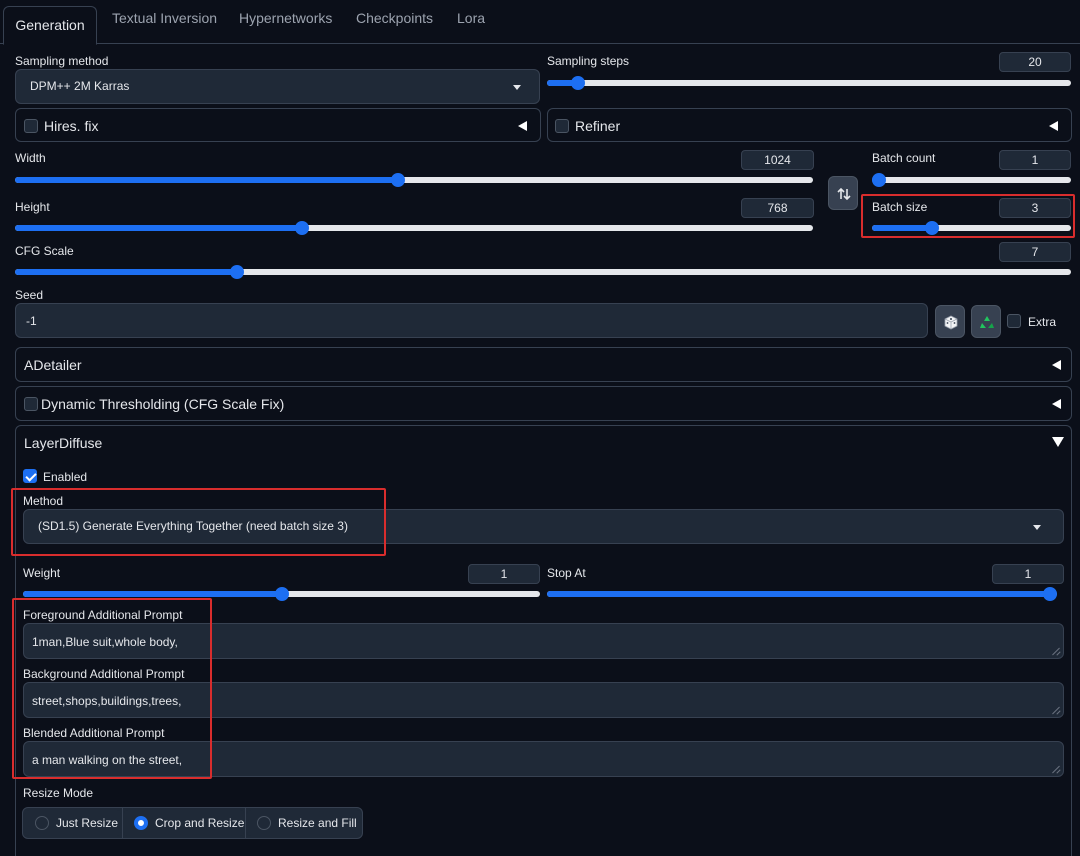 The image size is (1080, 856). Describe the element at coordinates (543, 759) in the screenshot. I see `blended-prompt-input: a man walking on the street,` at that location.